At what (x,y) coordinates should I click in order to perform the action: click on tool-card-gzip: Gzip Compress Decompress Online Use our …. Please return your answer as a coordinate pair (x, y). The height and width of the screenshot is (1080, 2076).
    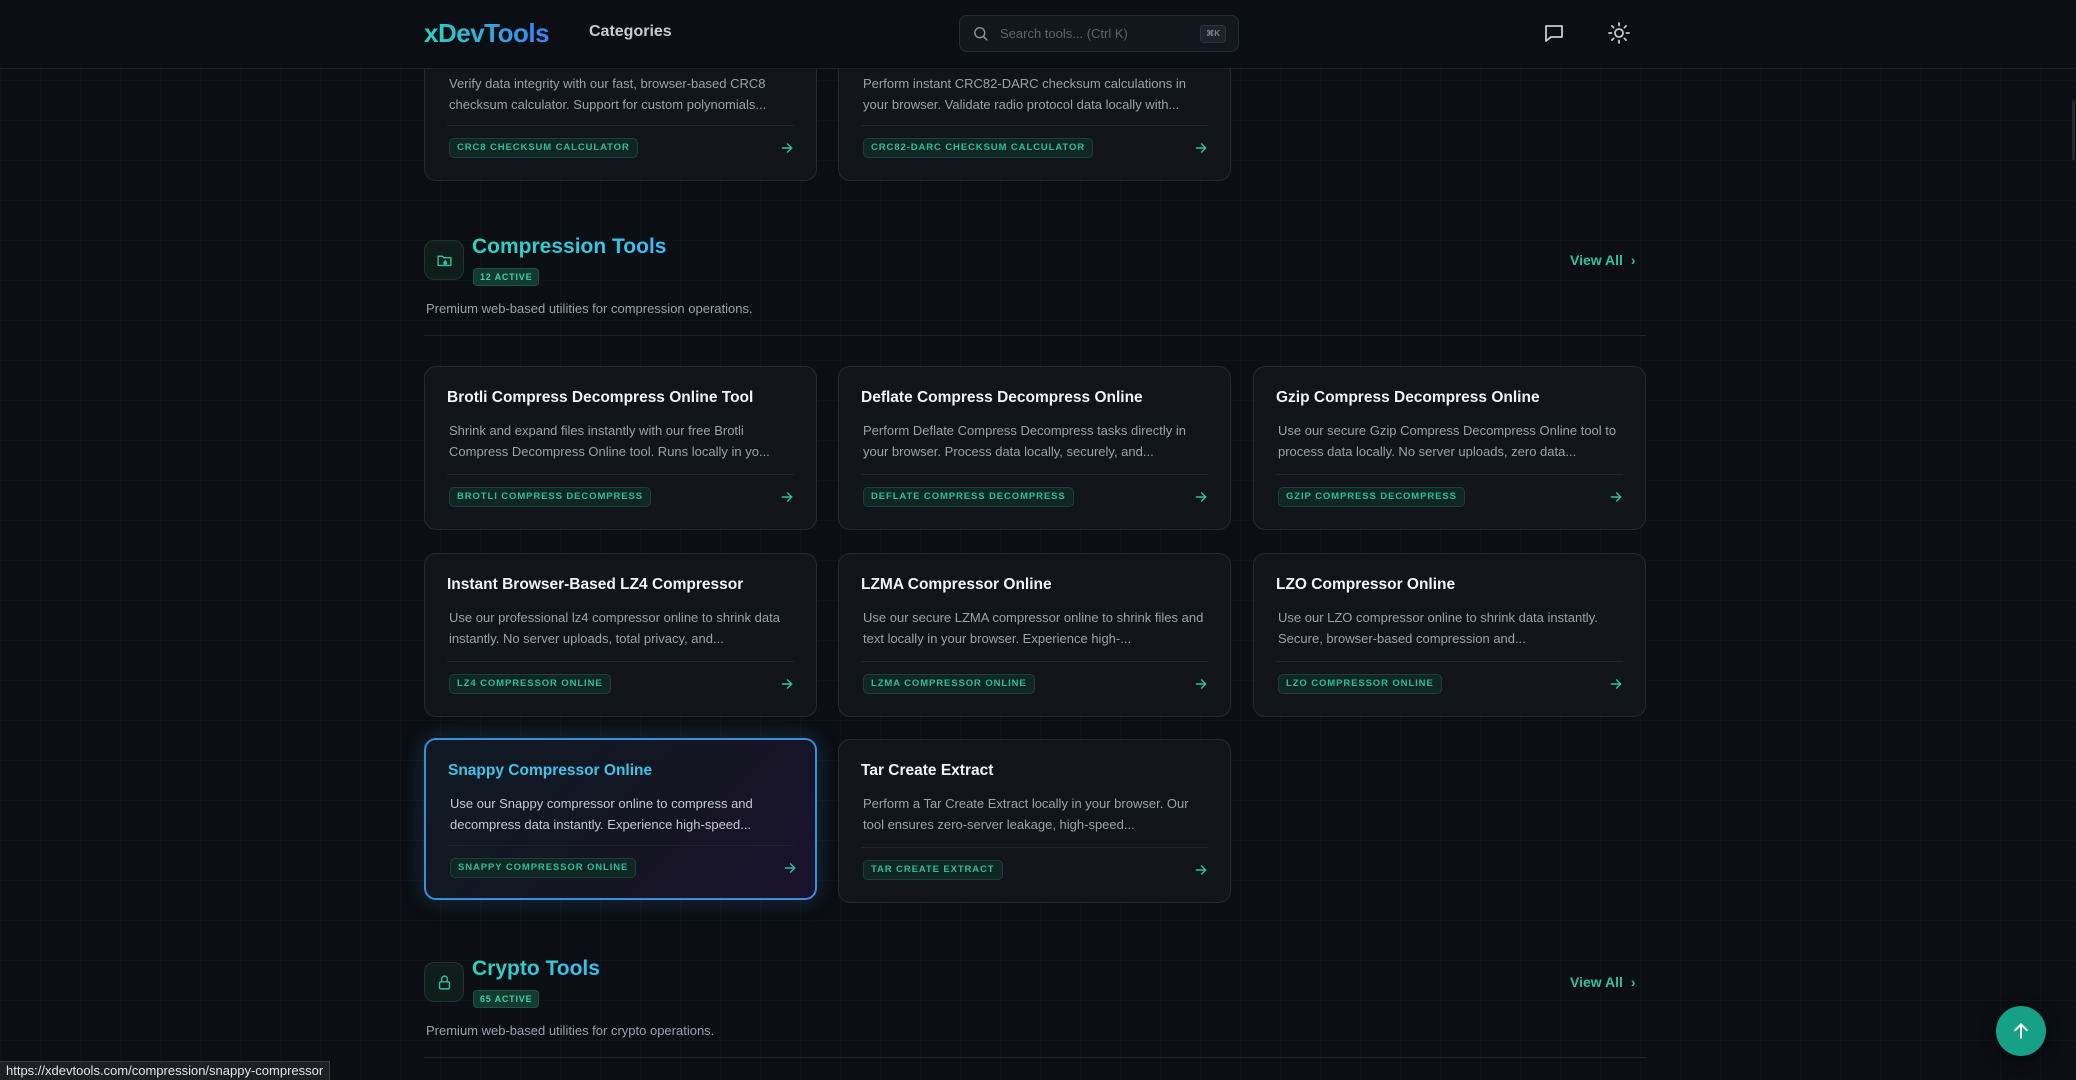
    Looking at the image, I should click on (1449, 448).